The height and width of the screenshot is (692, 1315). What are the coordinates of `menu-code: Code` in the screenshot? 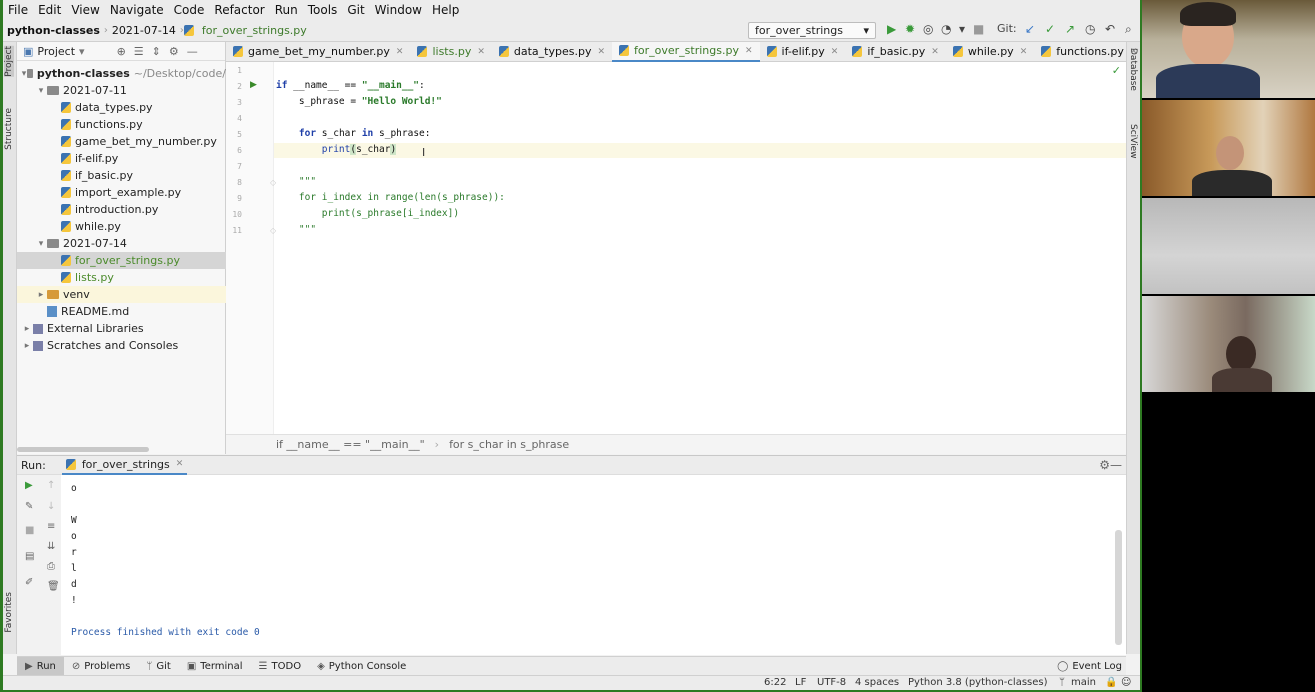 It's located at (189, 10).